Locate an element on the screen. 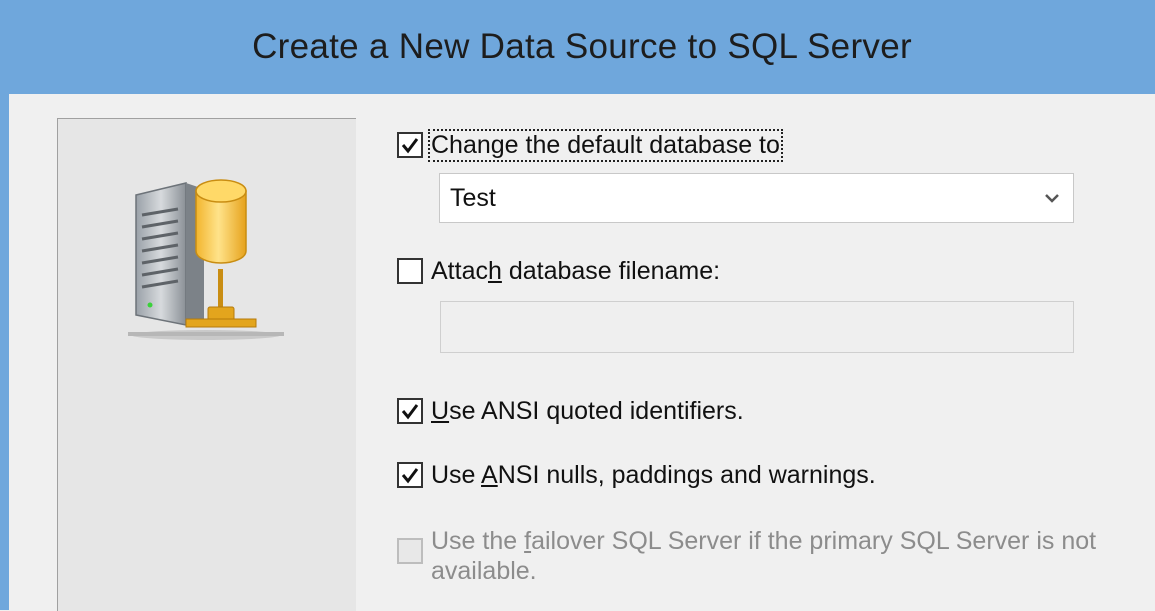 The image size is (1155, 611). attach-database-label: Attach database filename: is located at coordinates (575, 271).